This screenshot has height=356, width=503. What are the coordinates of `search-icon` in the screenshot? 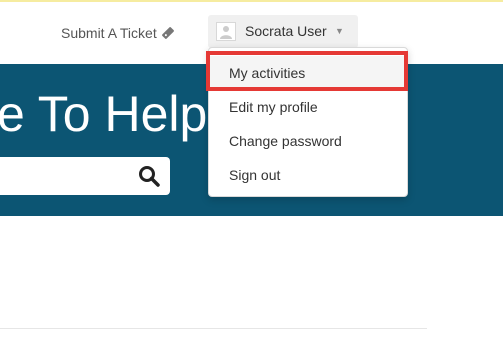 It's located at (149, 176).